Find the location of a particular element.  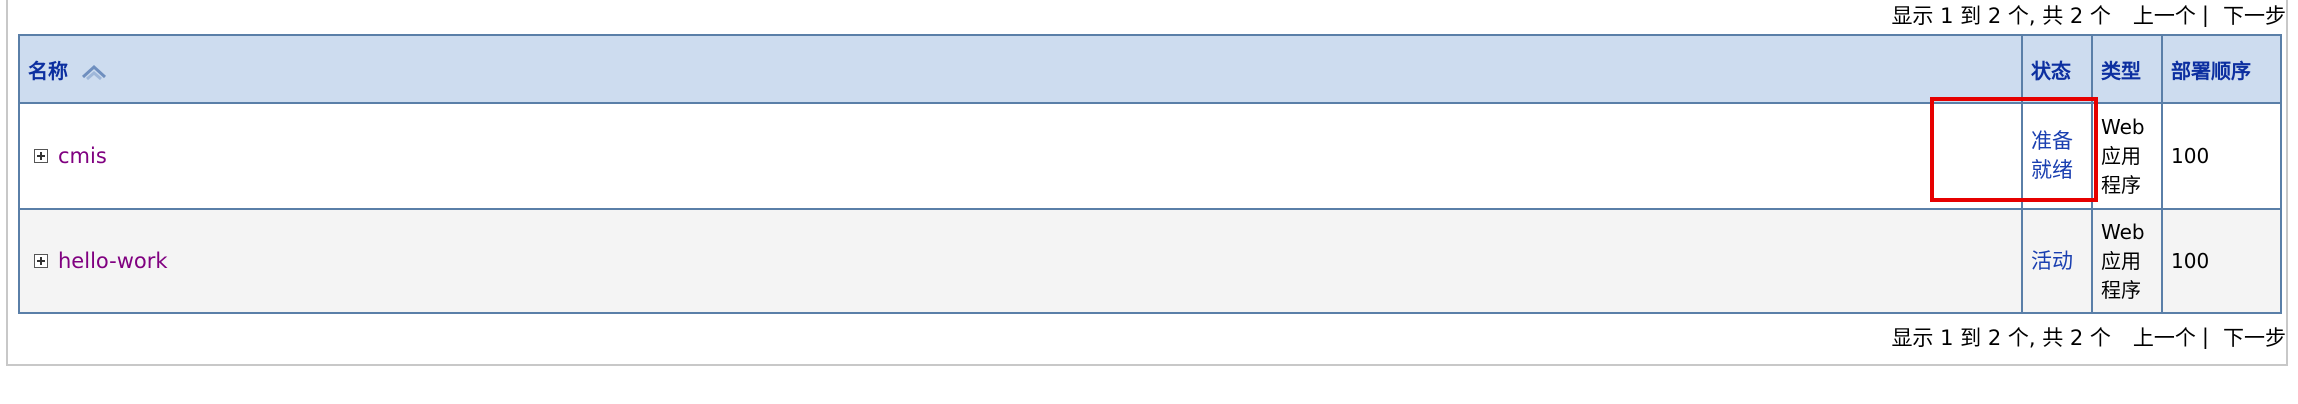

column-header-status: 状态 is located at coordinates (2057, 69).